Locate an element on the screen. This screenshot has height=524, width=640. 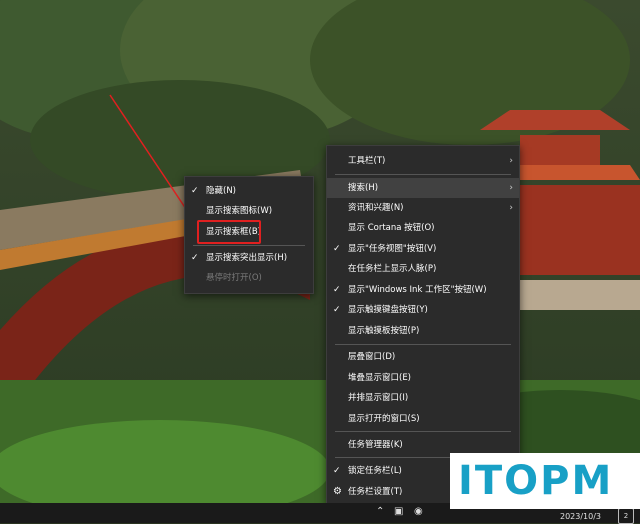
submenu-item-open-on-hover: 悬停时打开(O) is located at coordinates (234, 278).